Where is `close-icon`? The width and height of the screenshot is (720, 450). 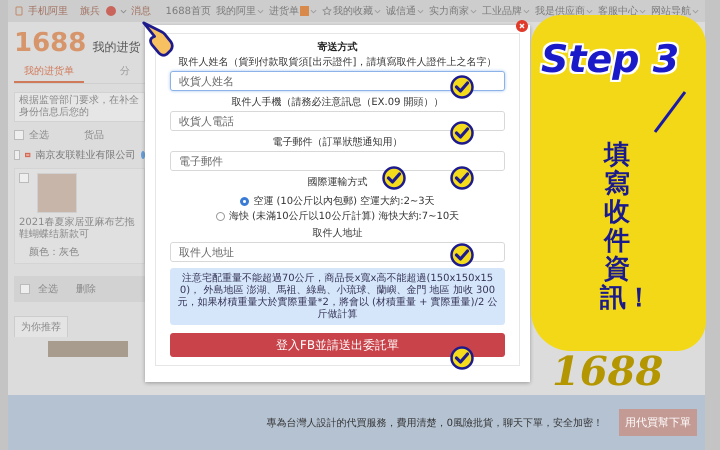 close-icon is located at coordinates (522, 26).